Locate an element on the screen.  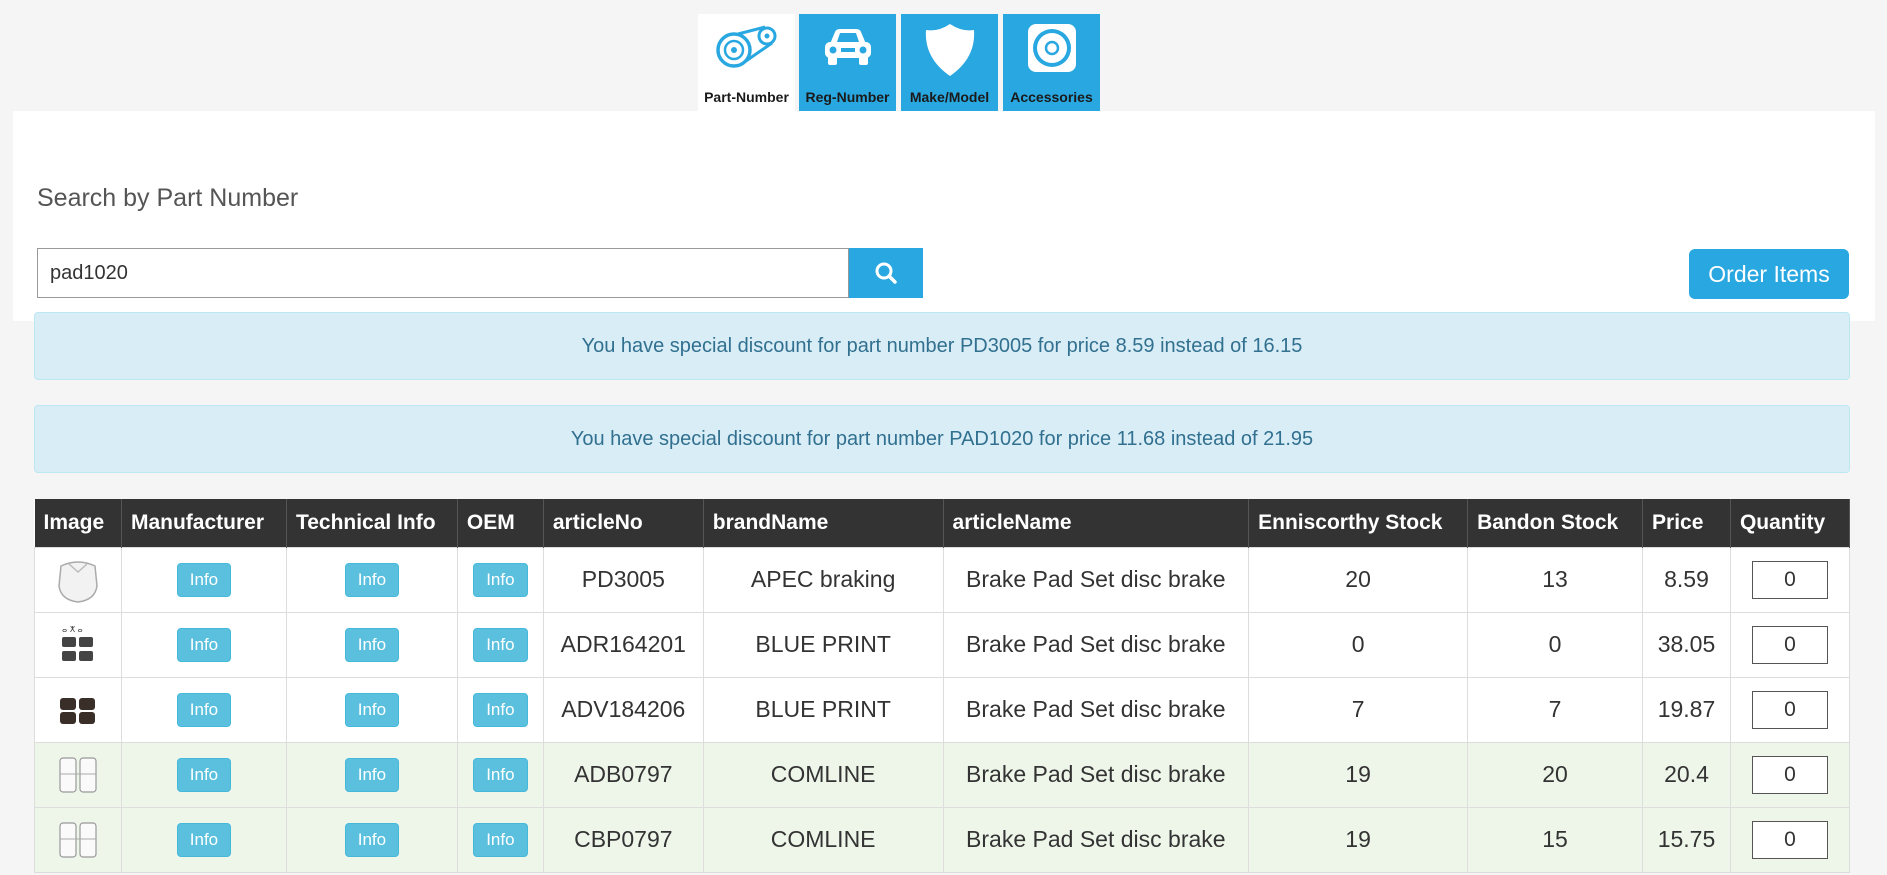
timing-belt-icon is located at coordinates (745, 46).